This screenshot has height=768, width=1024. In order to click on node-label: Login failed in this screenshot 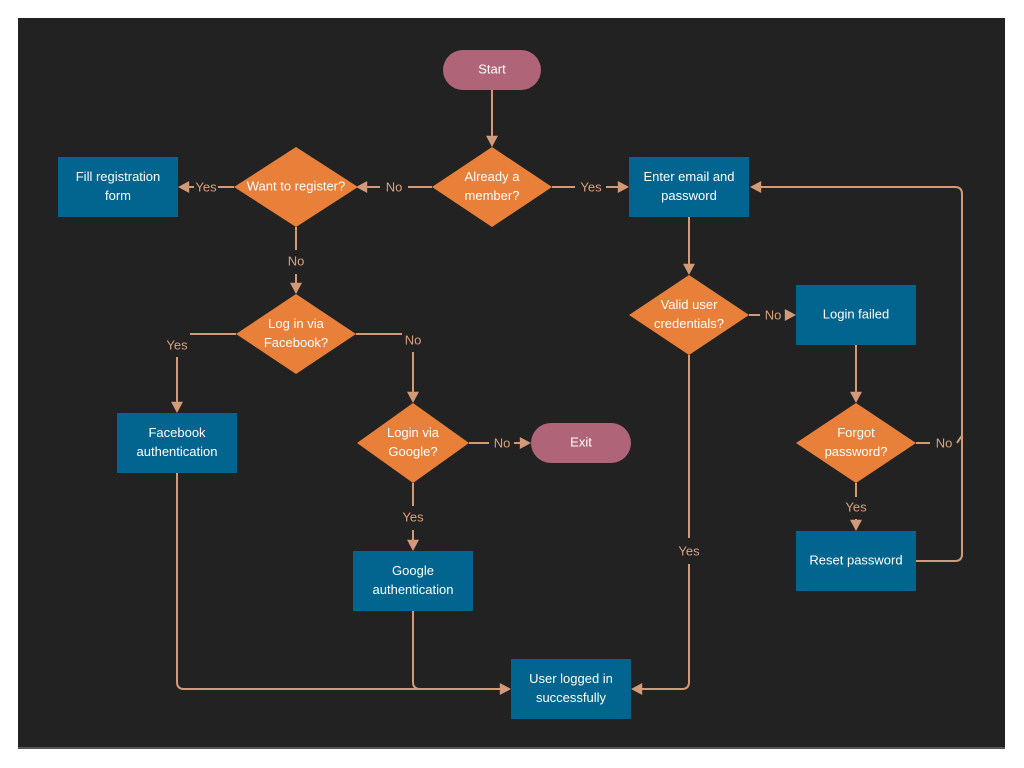, I will do `click(856, 313)`.